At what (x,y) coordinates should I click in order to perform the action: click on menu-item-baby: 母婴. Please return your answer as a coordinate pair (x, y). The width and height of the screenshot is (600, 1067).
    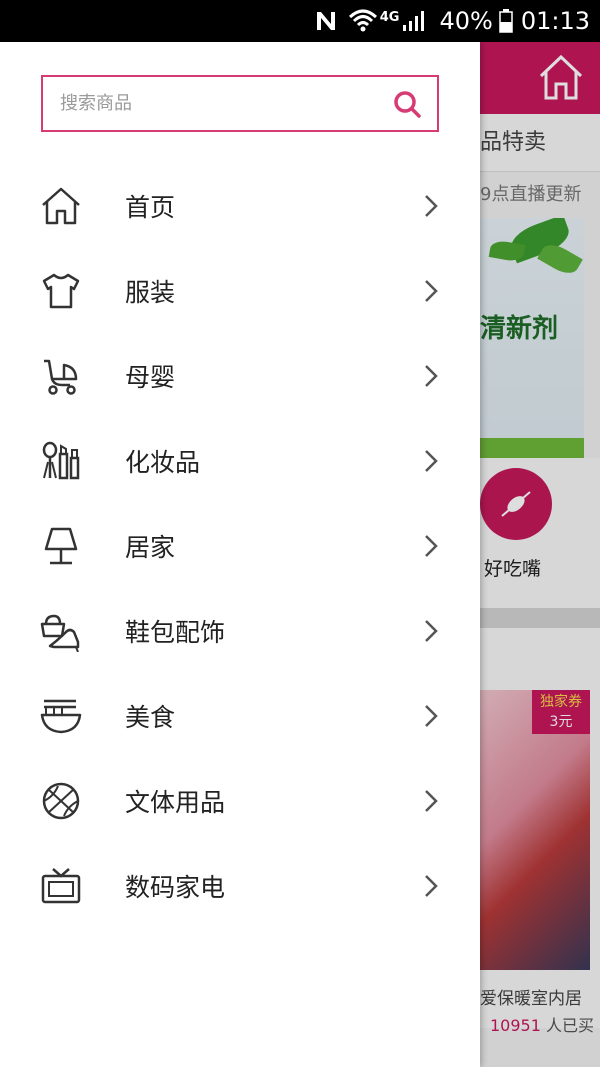
    Looking at the image, I should click on (240, 375).